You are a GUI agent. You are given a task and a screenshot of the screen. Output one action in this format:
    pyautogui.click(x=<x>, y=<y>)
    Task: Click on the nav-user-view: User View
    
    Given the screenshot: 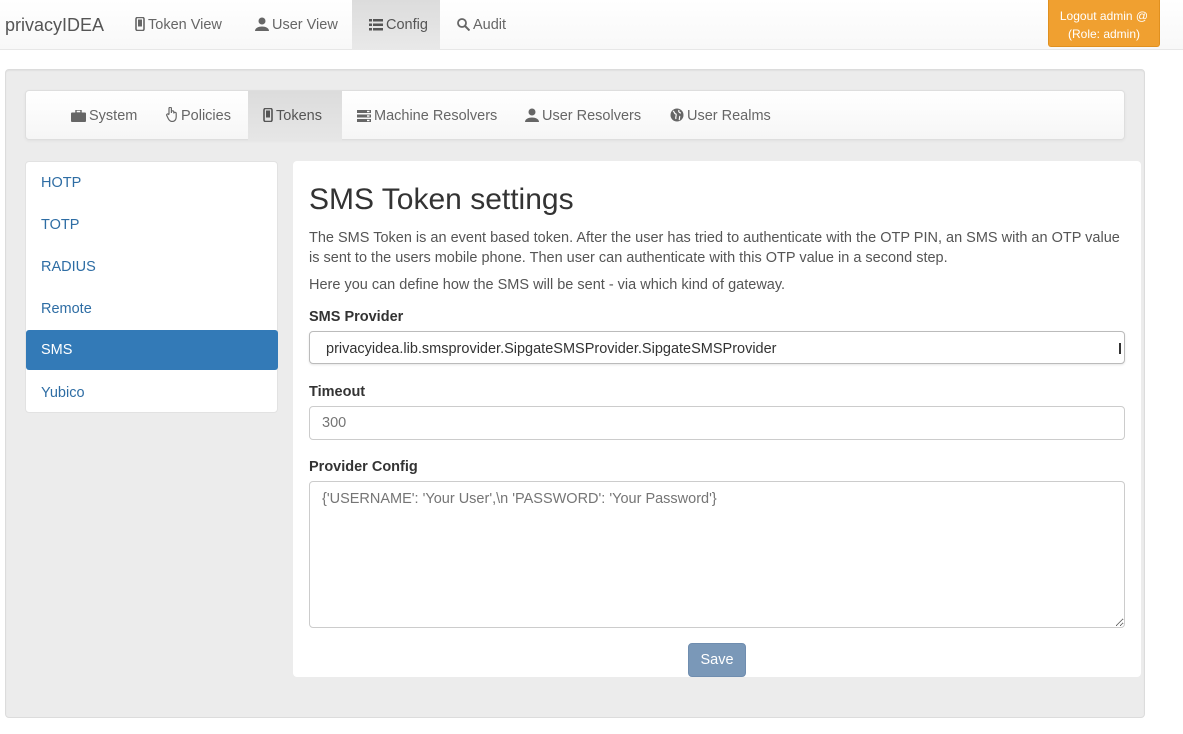 What is the action you would take?
    pyautogui.click(x=296, y=25)
    